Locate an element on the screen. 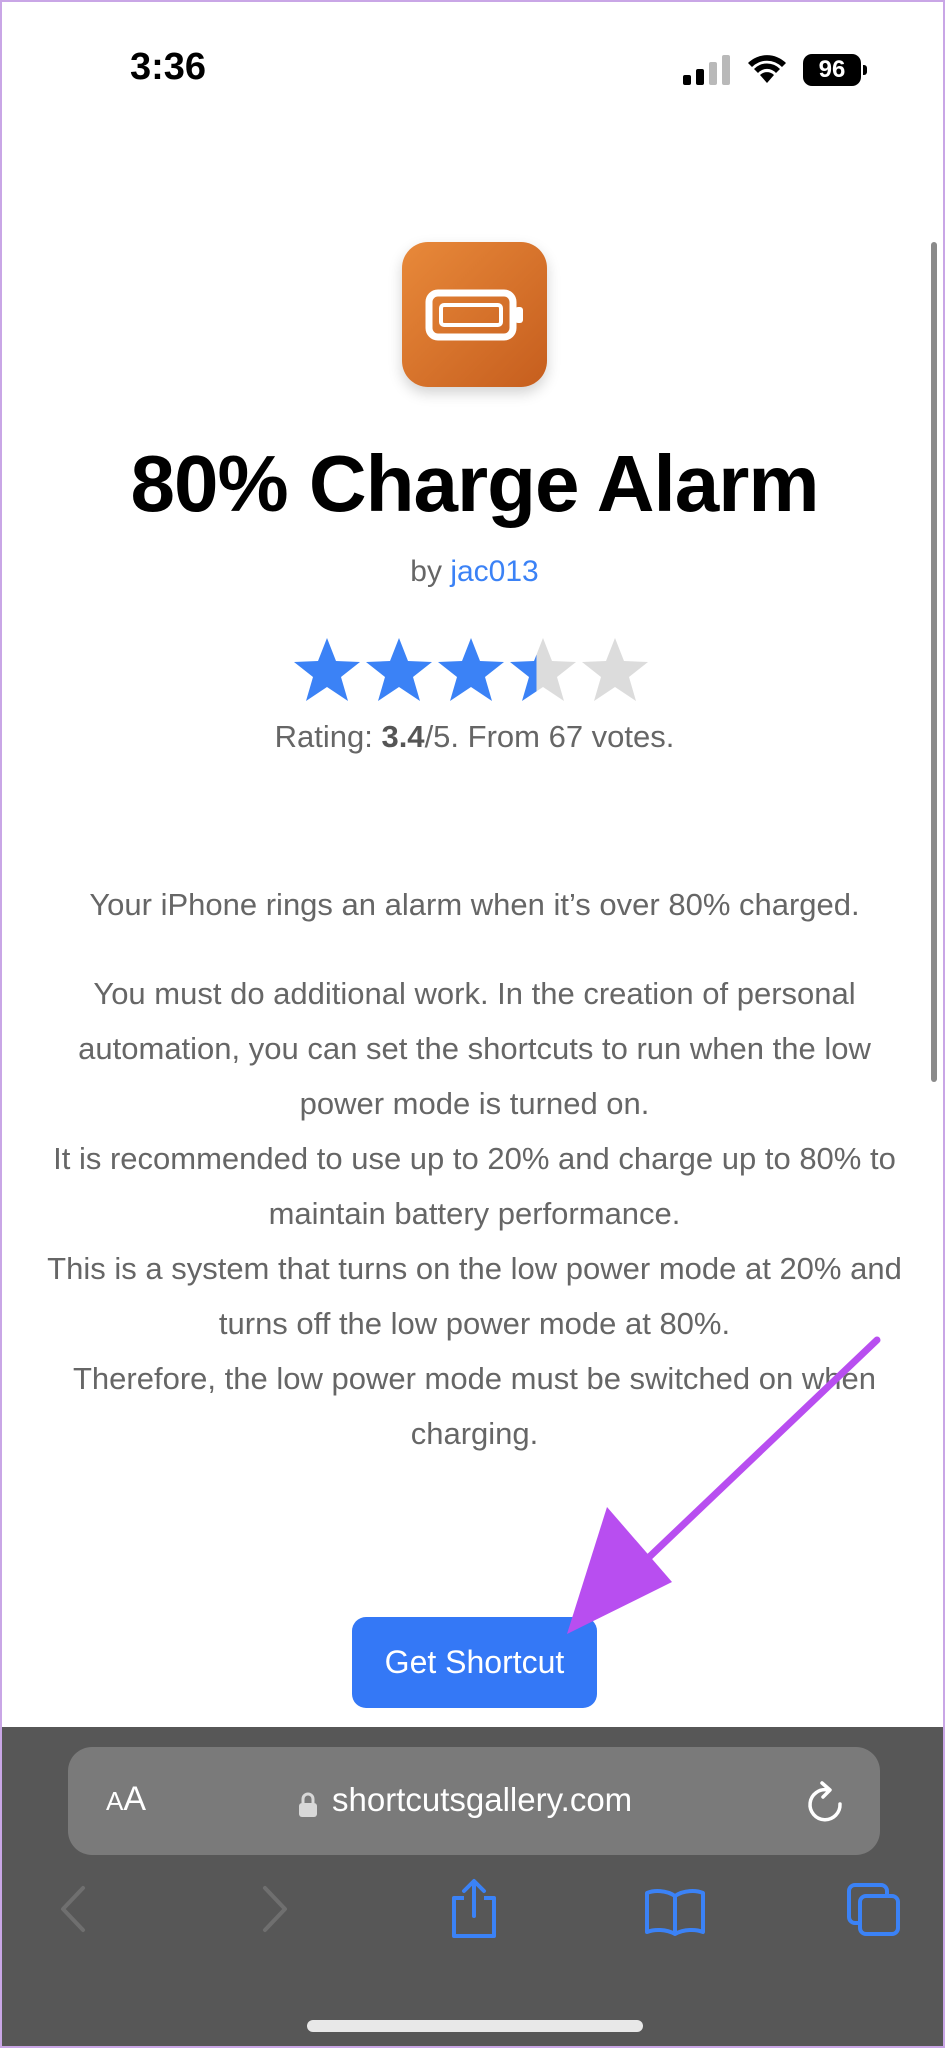  status-indicators: 96 is located at coordinates (775, 70).